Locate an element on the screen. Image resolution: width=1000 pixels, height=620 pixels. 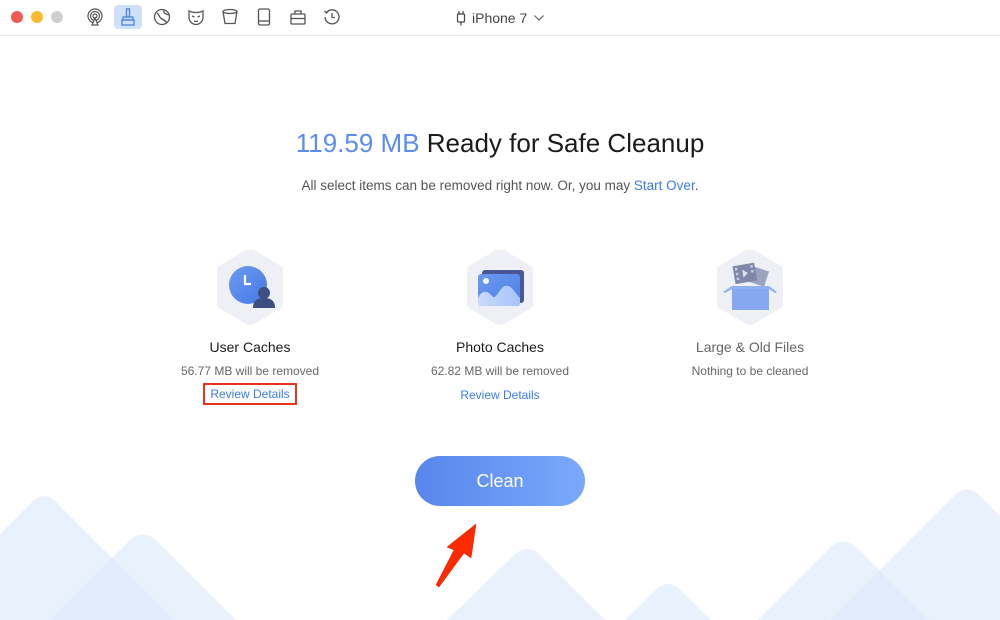
page-headline: 119.59 MB Ready for Safe Cleanup is located at coordinates (500, 143).